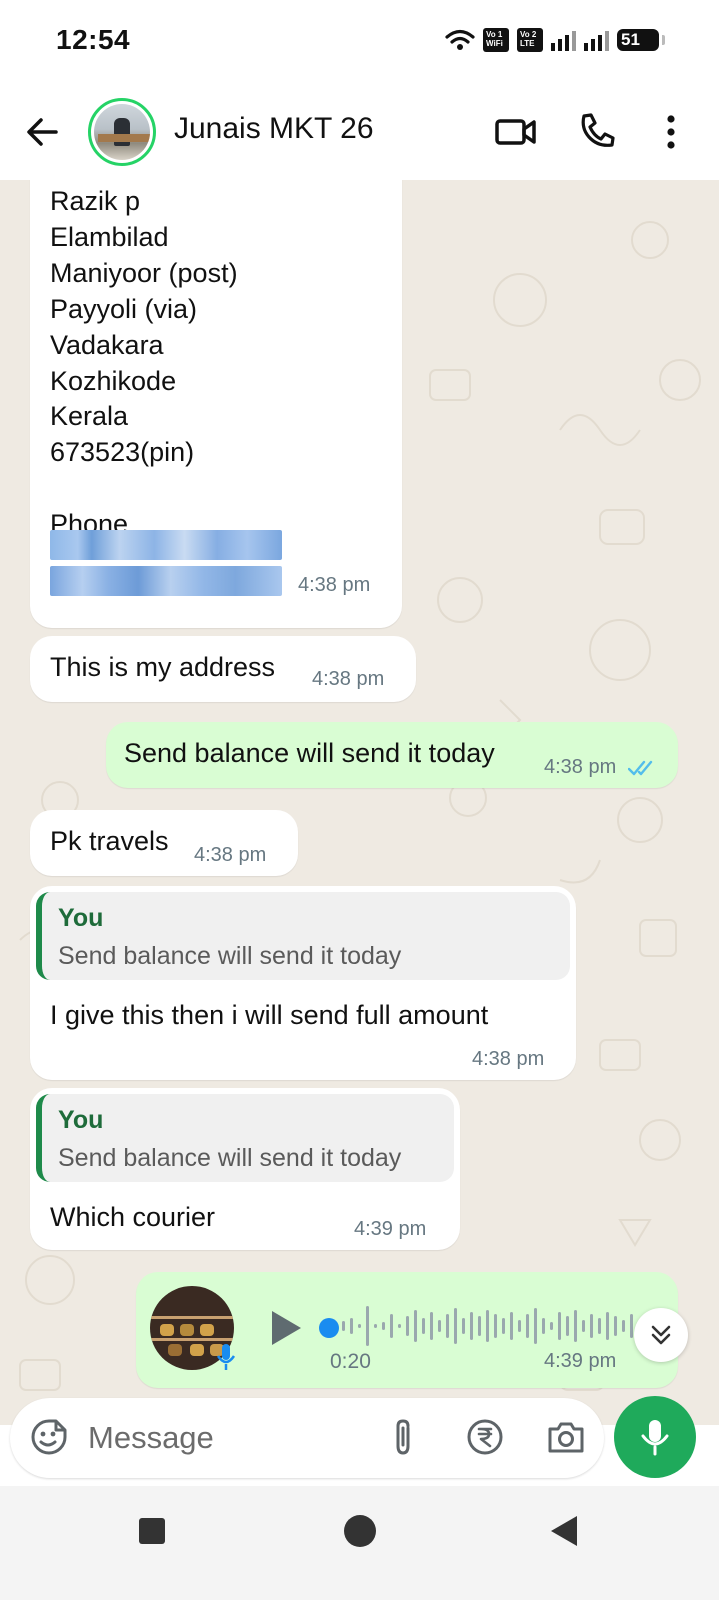 This screenshot has height=1600, width=719. Describe the element at coordinates (671, 132) in the screenshot. I see `more-options-icon` at that location.